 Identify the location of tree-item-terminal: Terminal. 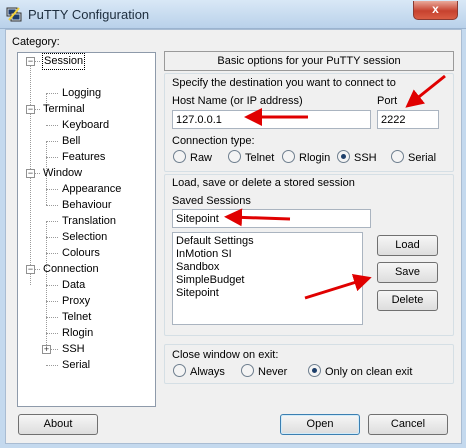
(64, 109).